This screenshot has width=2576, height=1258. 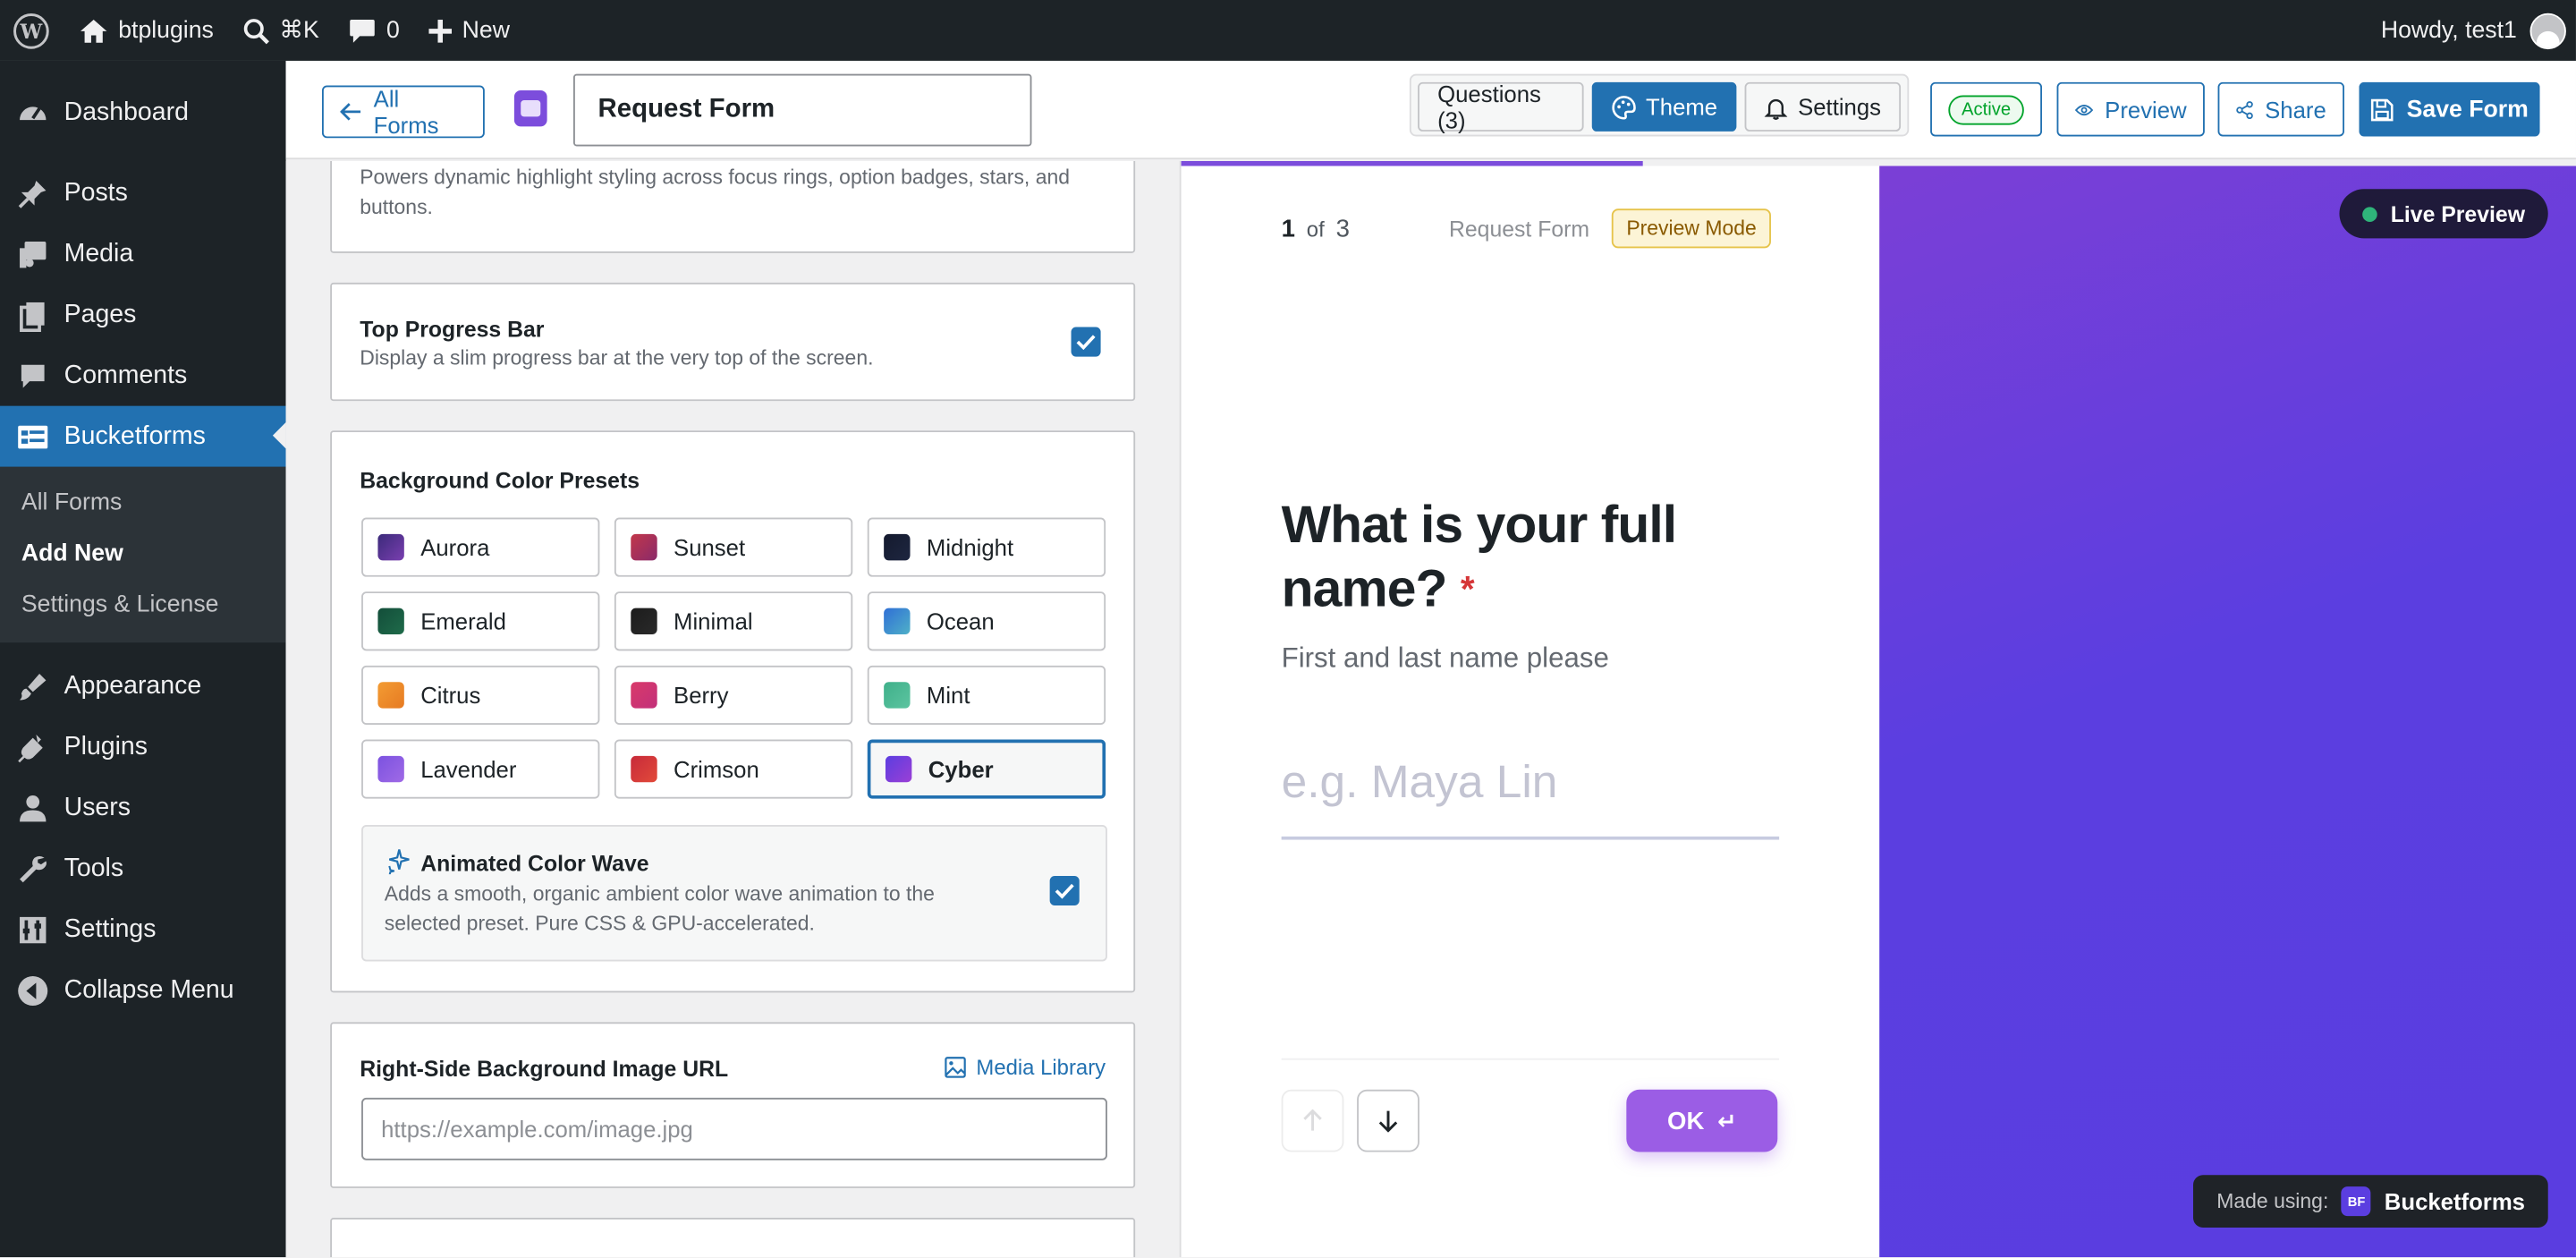 I want to click on preview-progress-bar, so click(x=1530, y=163).